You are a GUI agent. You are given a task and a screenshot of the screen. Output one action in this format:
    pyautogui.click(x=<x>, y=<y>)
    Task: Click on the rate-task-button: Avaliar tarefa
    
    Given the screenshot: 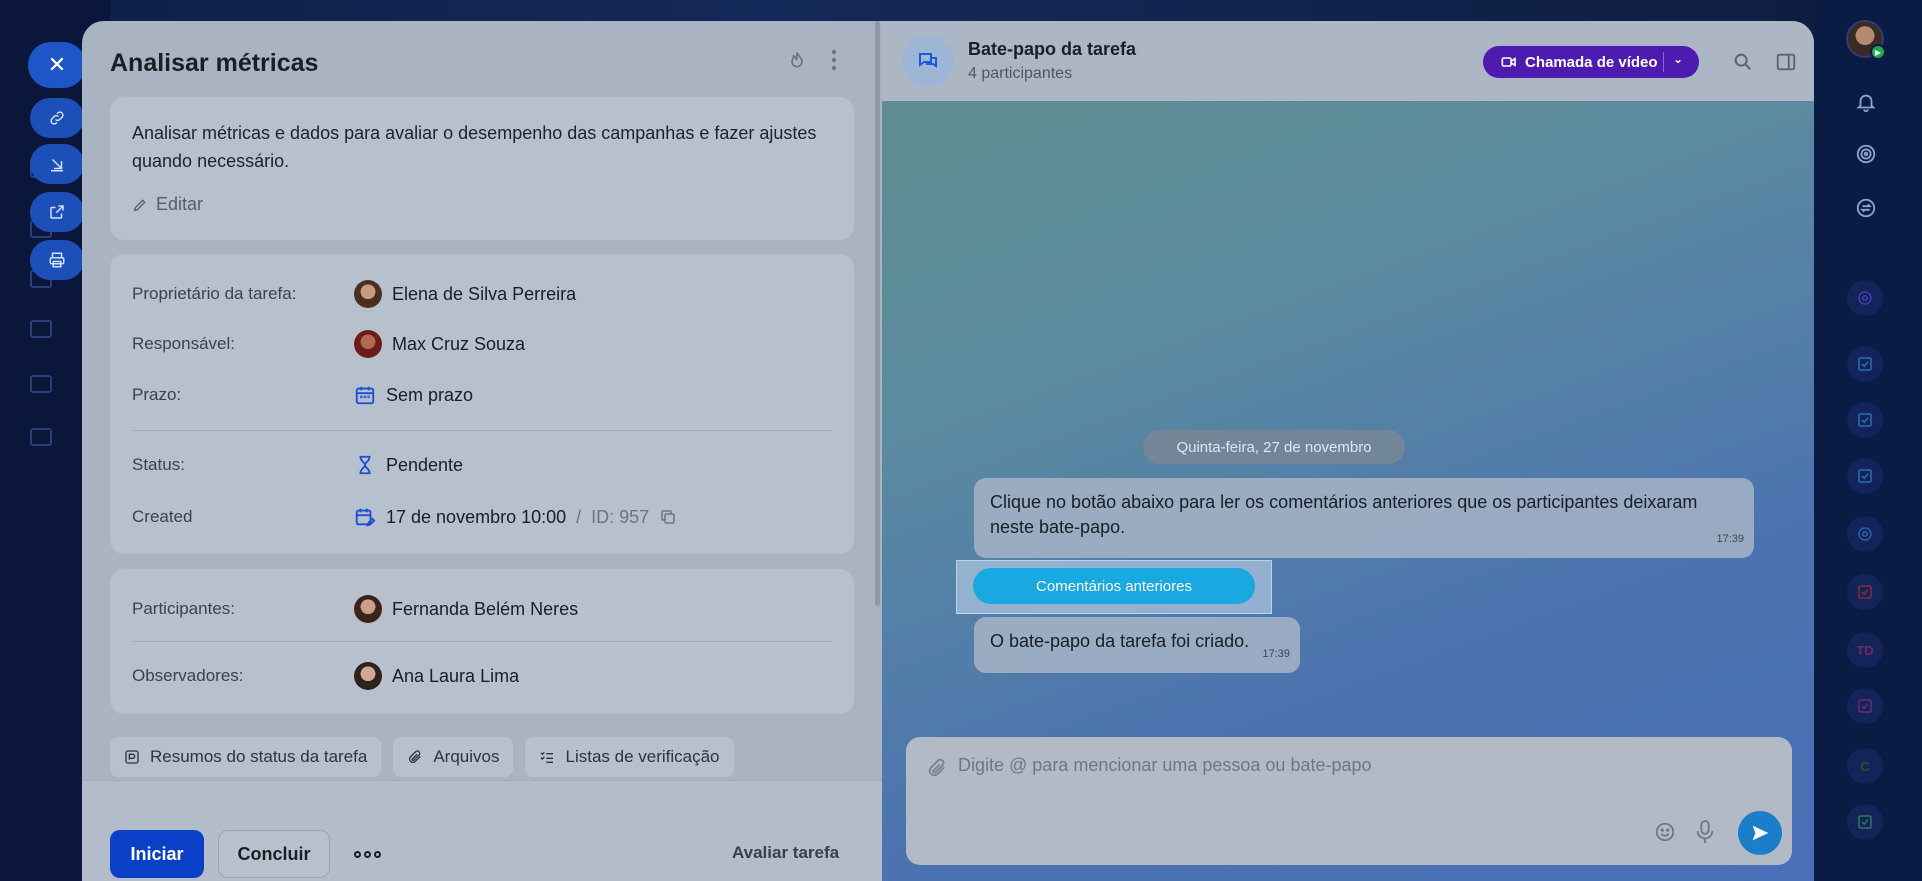 What is the action you would take?
    pyautogui.click(x=785, y=853)
    